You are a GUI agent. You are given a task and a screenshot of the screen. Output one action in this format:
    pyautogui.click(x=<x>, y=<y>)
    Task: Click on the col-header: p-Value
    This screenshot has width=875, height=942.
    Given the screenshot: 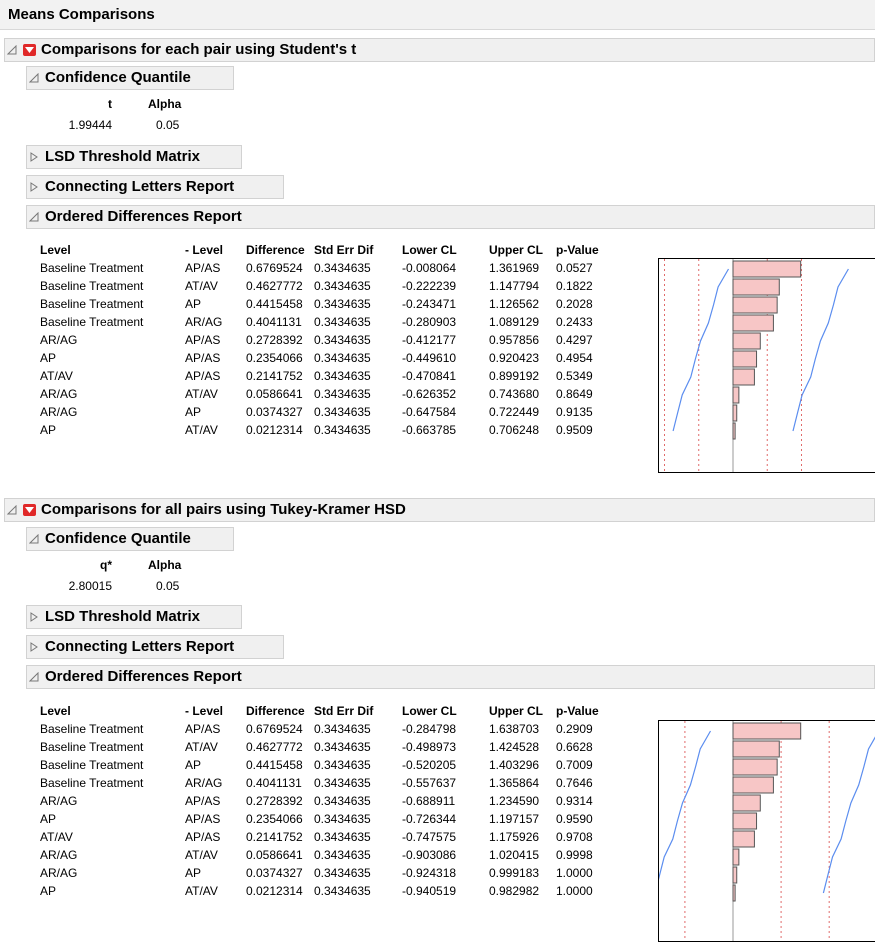 What is the action you would take?
    pyautogui.click(x=577, y=711)
    